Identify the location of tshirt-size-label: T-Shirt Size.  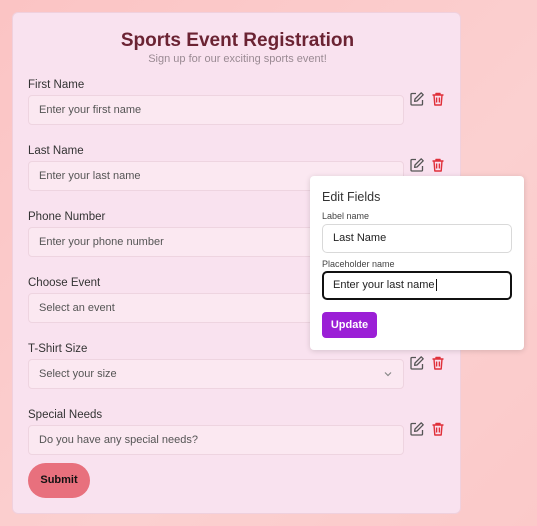
(58, 349).